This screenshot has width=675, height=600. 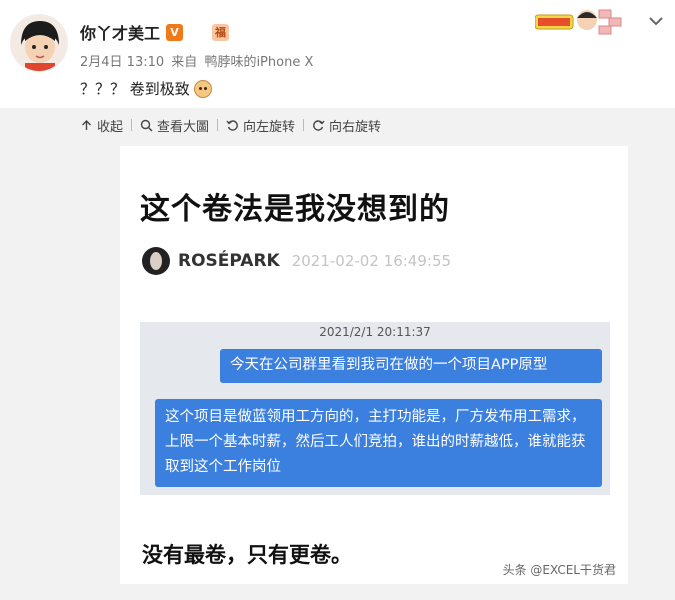 I want to click on image-watermark: 头条 @EXCEL干货君, so click(x=559, y=570).